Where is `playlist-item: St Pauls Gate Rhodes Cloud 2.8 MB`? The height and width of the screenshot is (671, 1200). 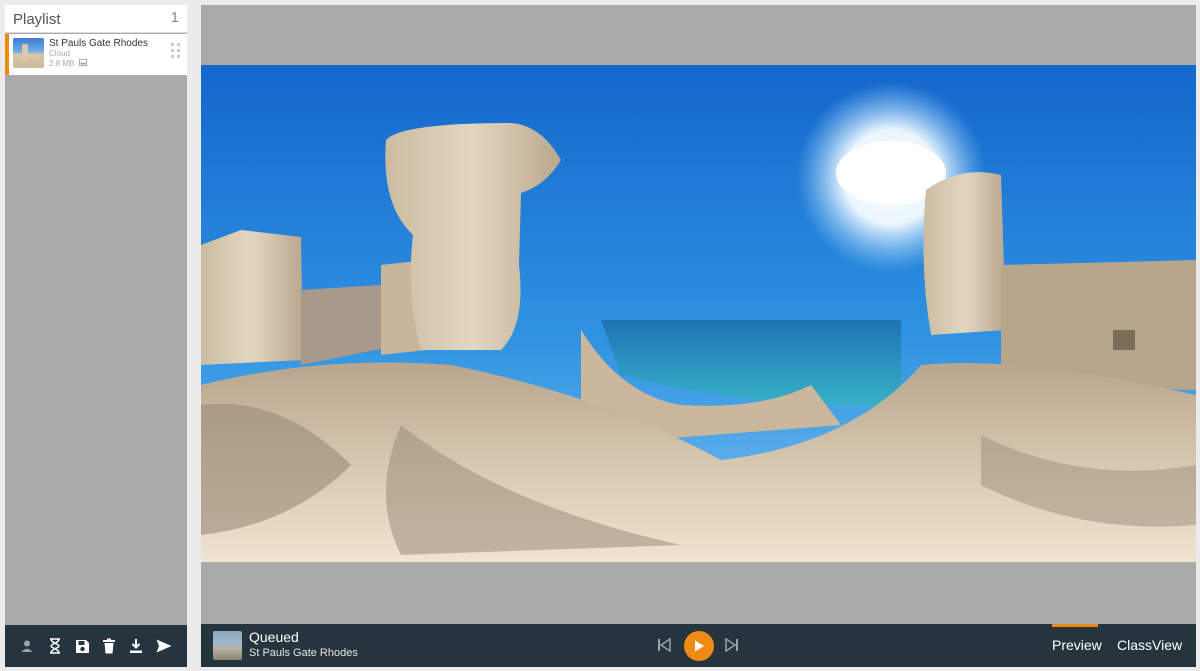 playlist-item: St Pauls Gate Rhodes Cloud 2.8 MB is located at coordinates (96, 54).